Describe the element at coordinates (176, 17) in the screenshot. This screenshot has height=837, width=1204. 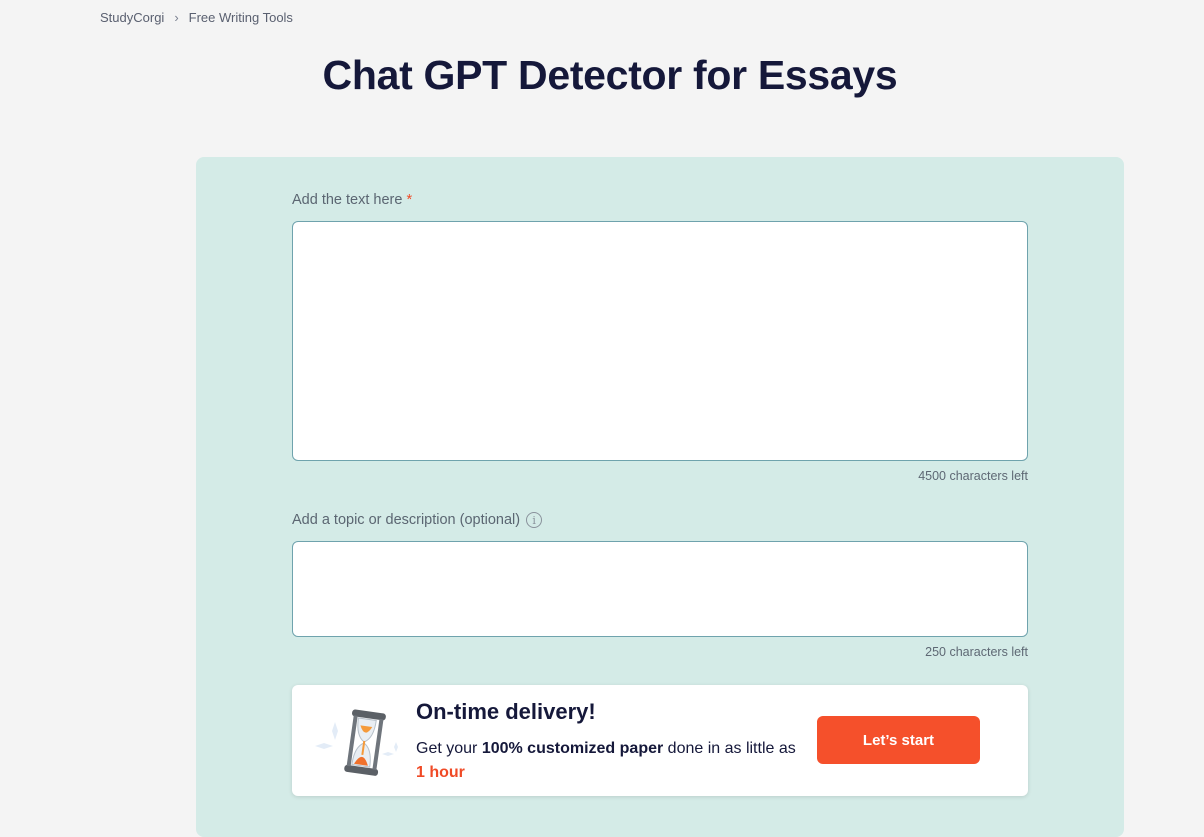
I see `chevron-right-icon: ›` at that location.